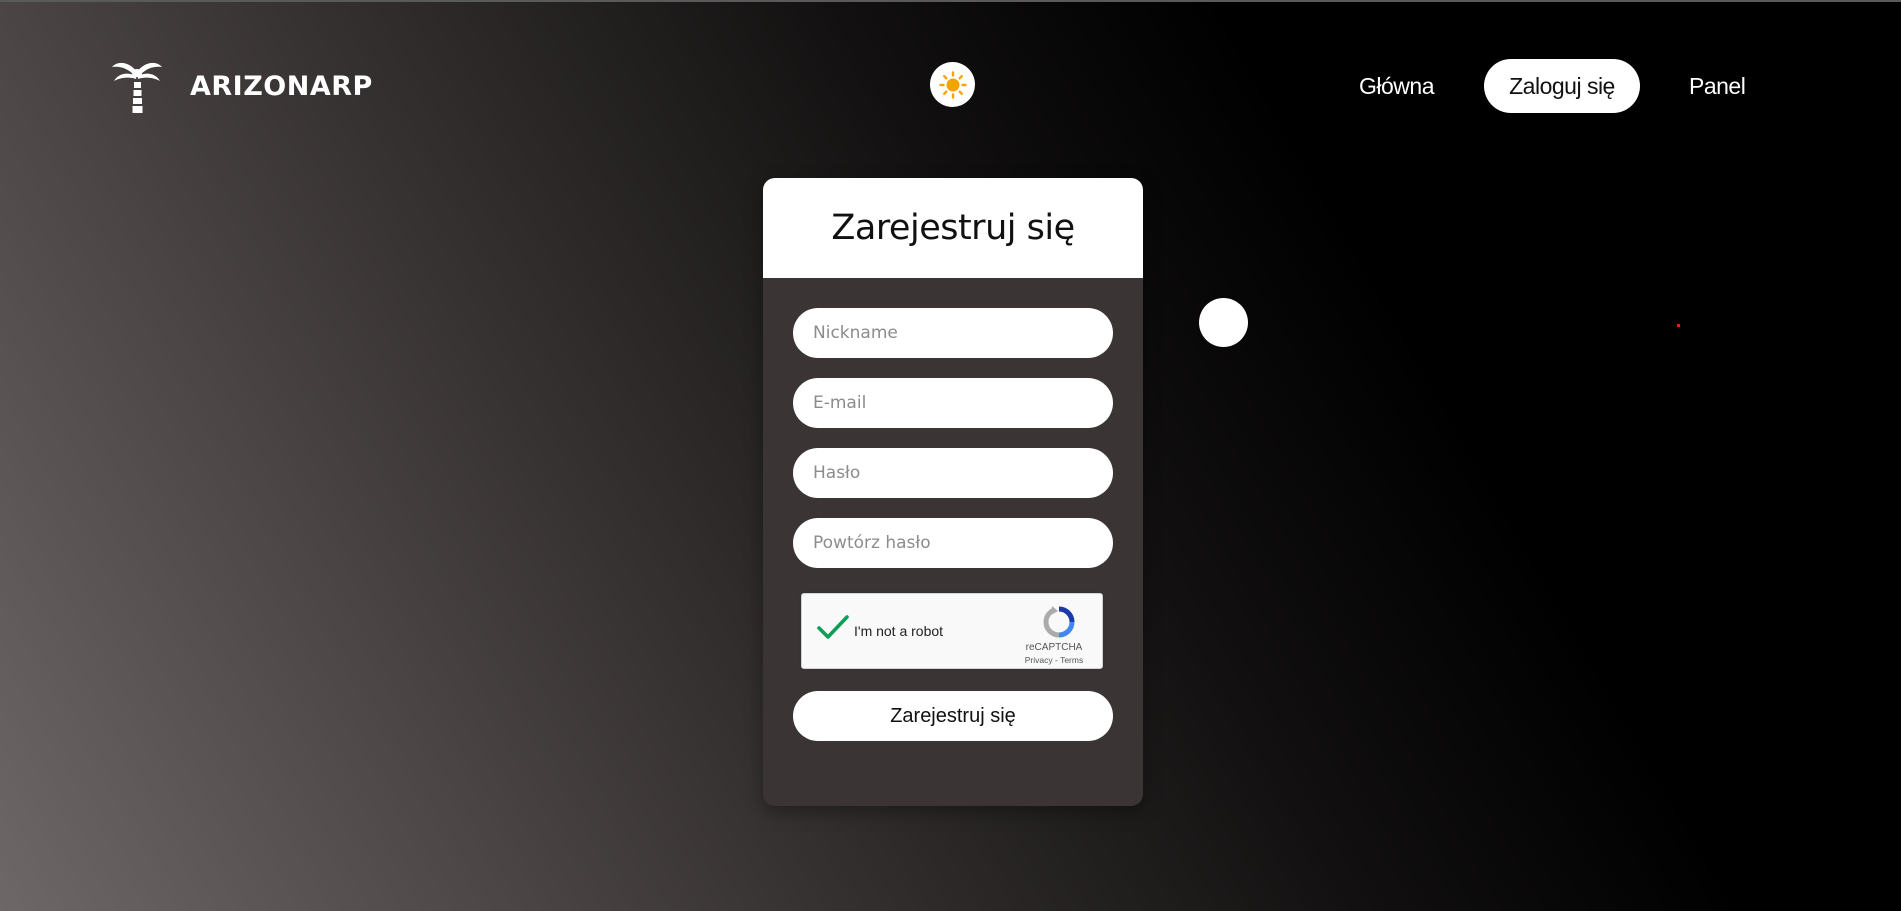 The image size is (1901, 911). I want to click on recaptcha-links: Privacy - Terms, so click(1054, 660).